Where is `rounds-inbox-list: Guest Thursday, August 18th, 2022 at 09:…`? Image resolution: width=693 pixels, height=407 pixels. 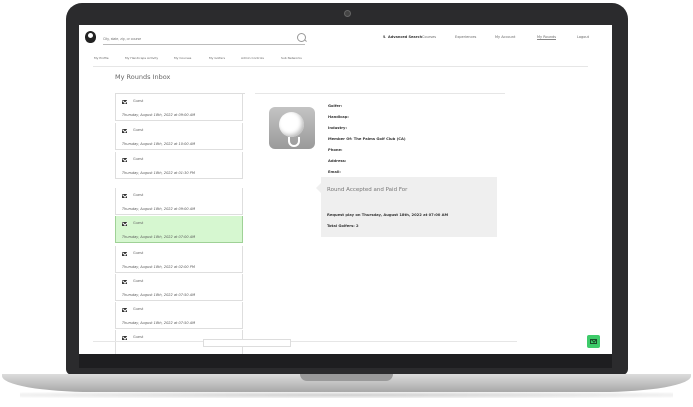
rounds-inbox-list: Guest Thursday, August 18th, 2022 at 09:… is located at coordinates (180, 223).